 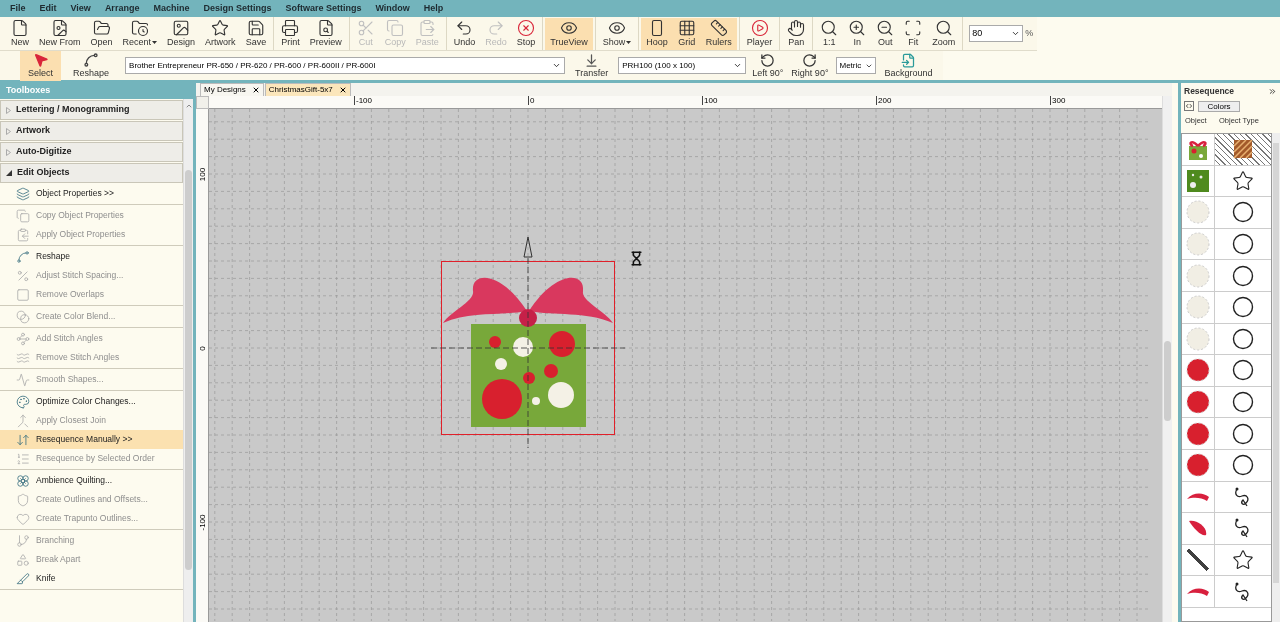 I want to click on document-tab: ChristmasGift-5x7, so click(x=307, y=89).